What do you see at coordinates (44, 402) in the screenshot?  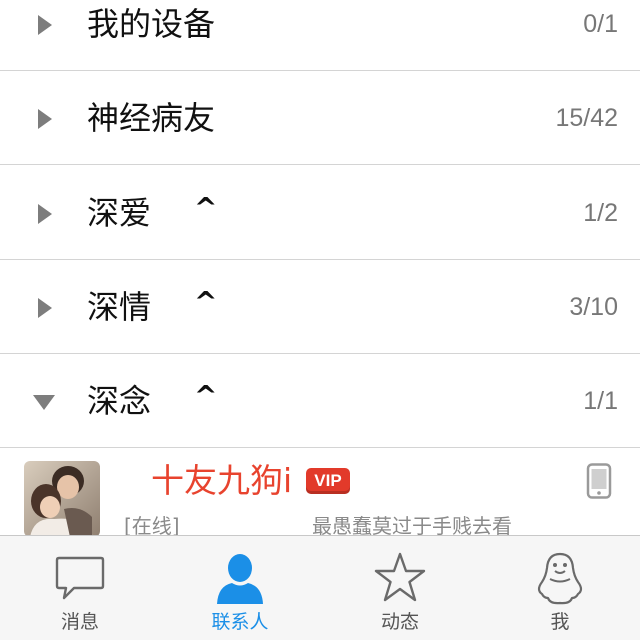 I see `chevron-down-icon` at bounding box center [44, 402].